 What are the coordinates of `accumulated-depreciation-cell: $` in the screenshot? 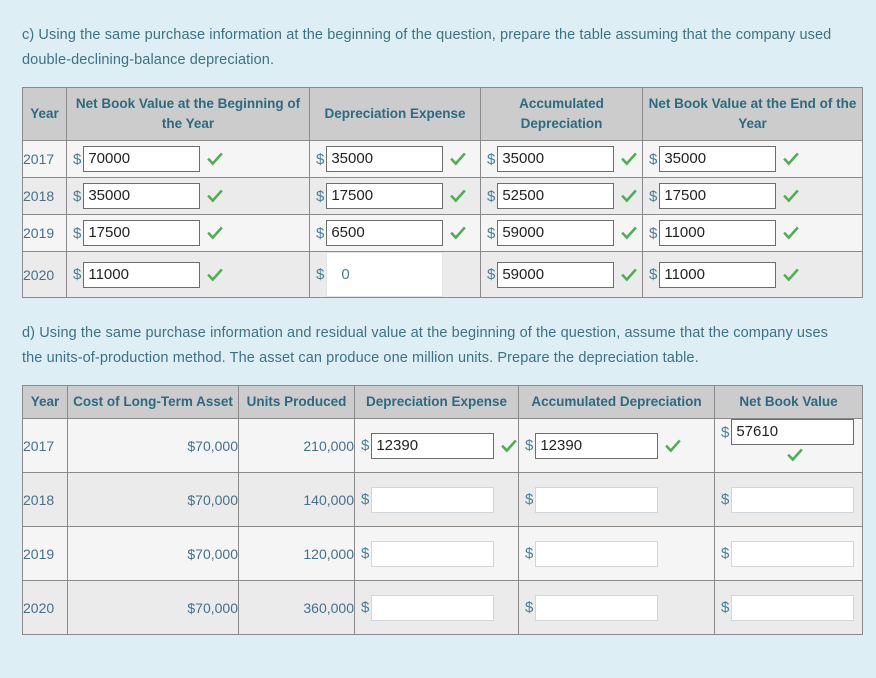 It's located at (616, 499).